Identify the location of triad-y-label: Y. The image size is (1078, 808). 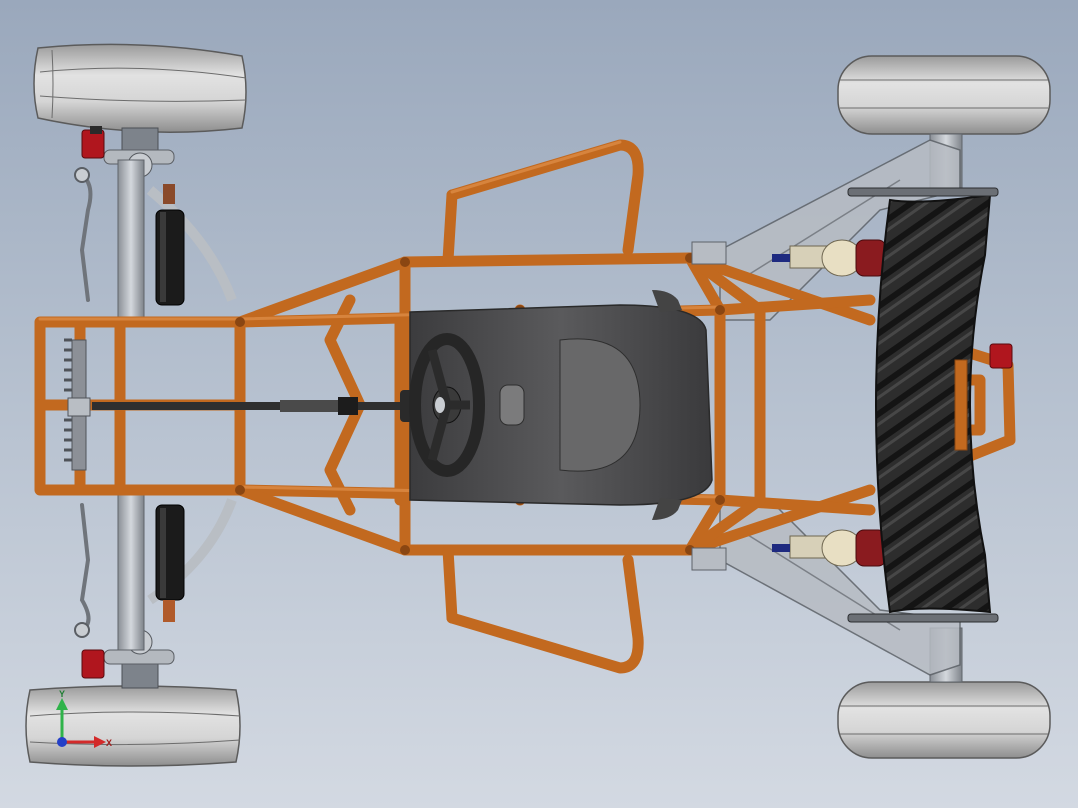
(62, 694).